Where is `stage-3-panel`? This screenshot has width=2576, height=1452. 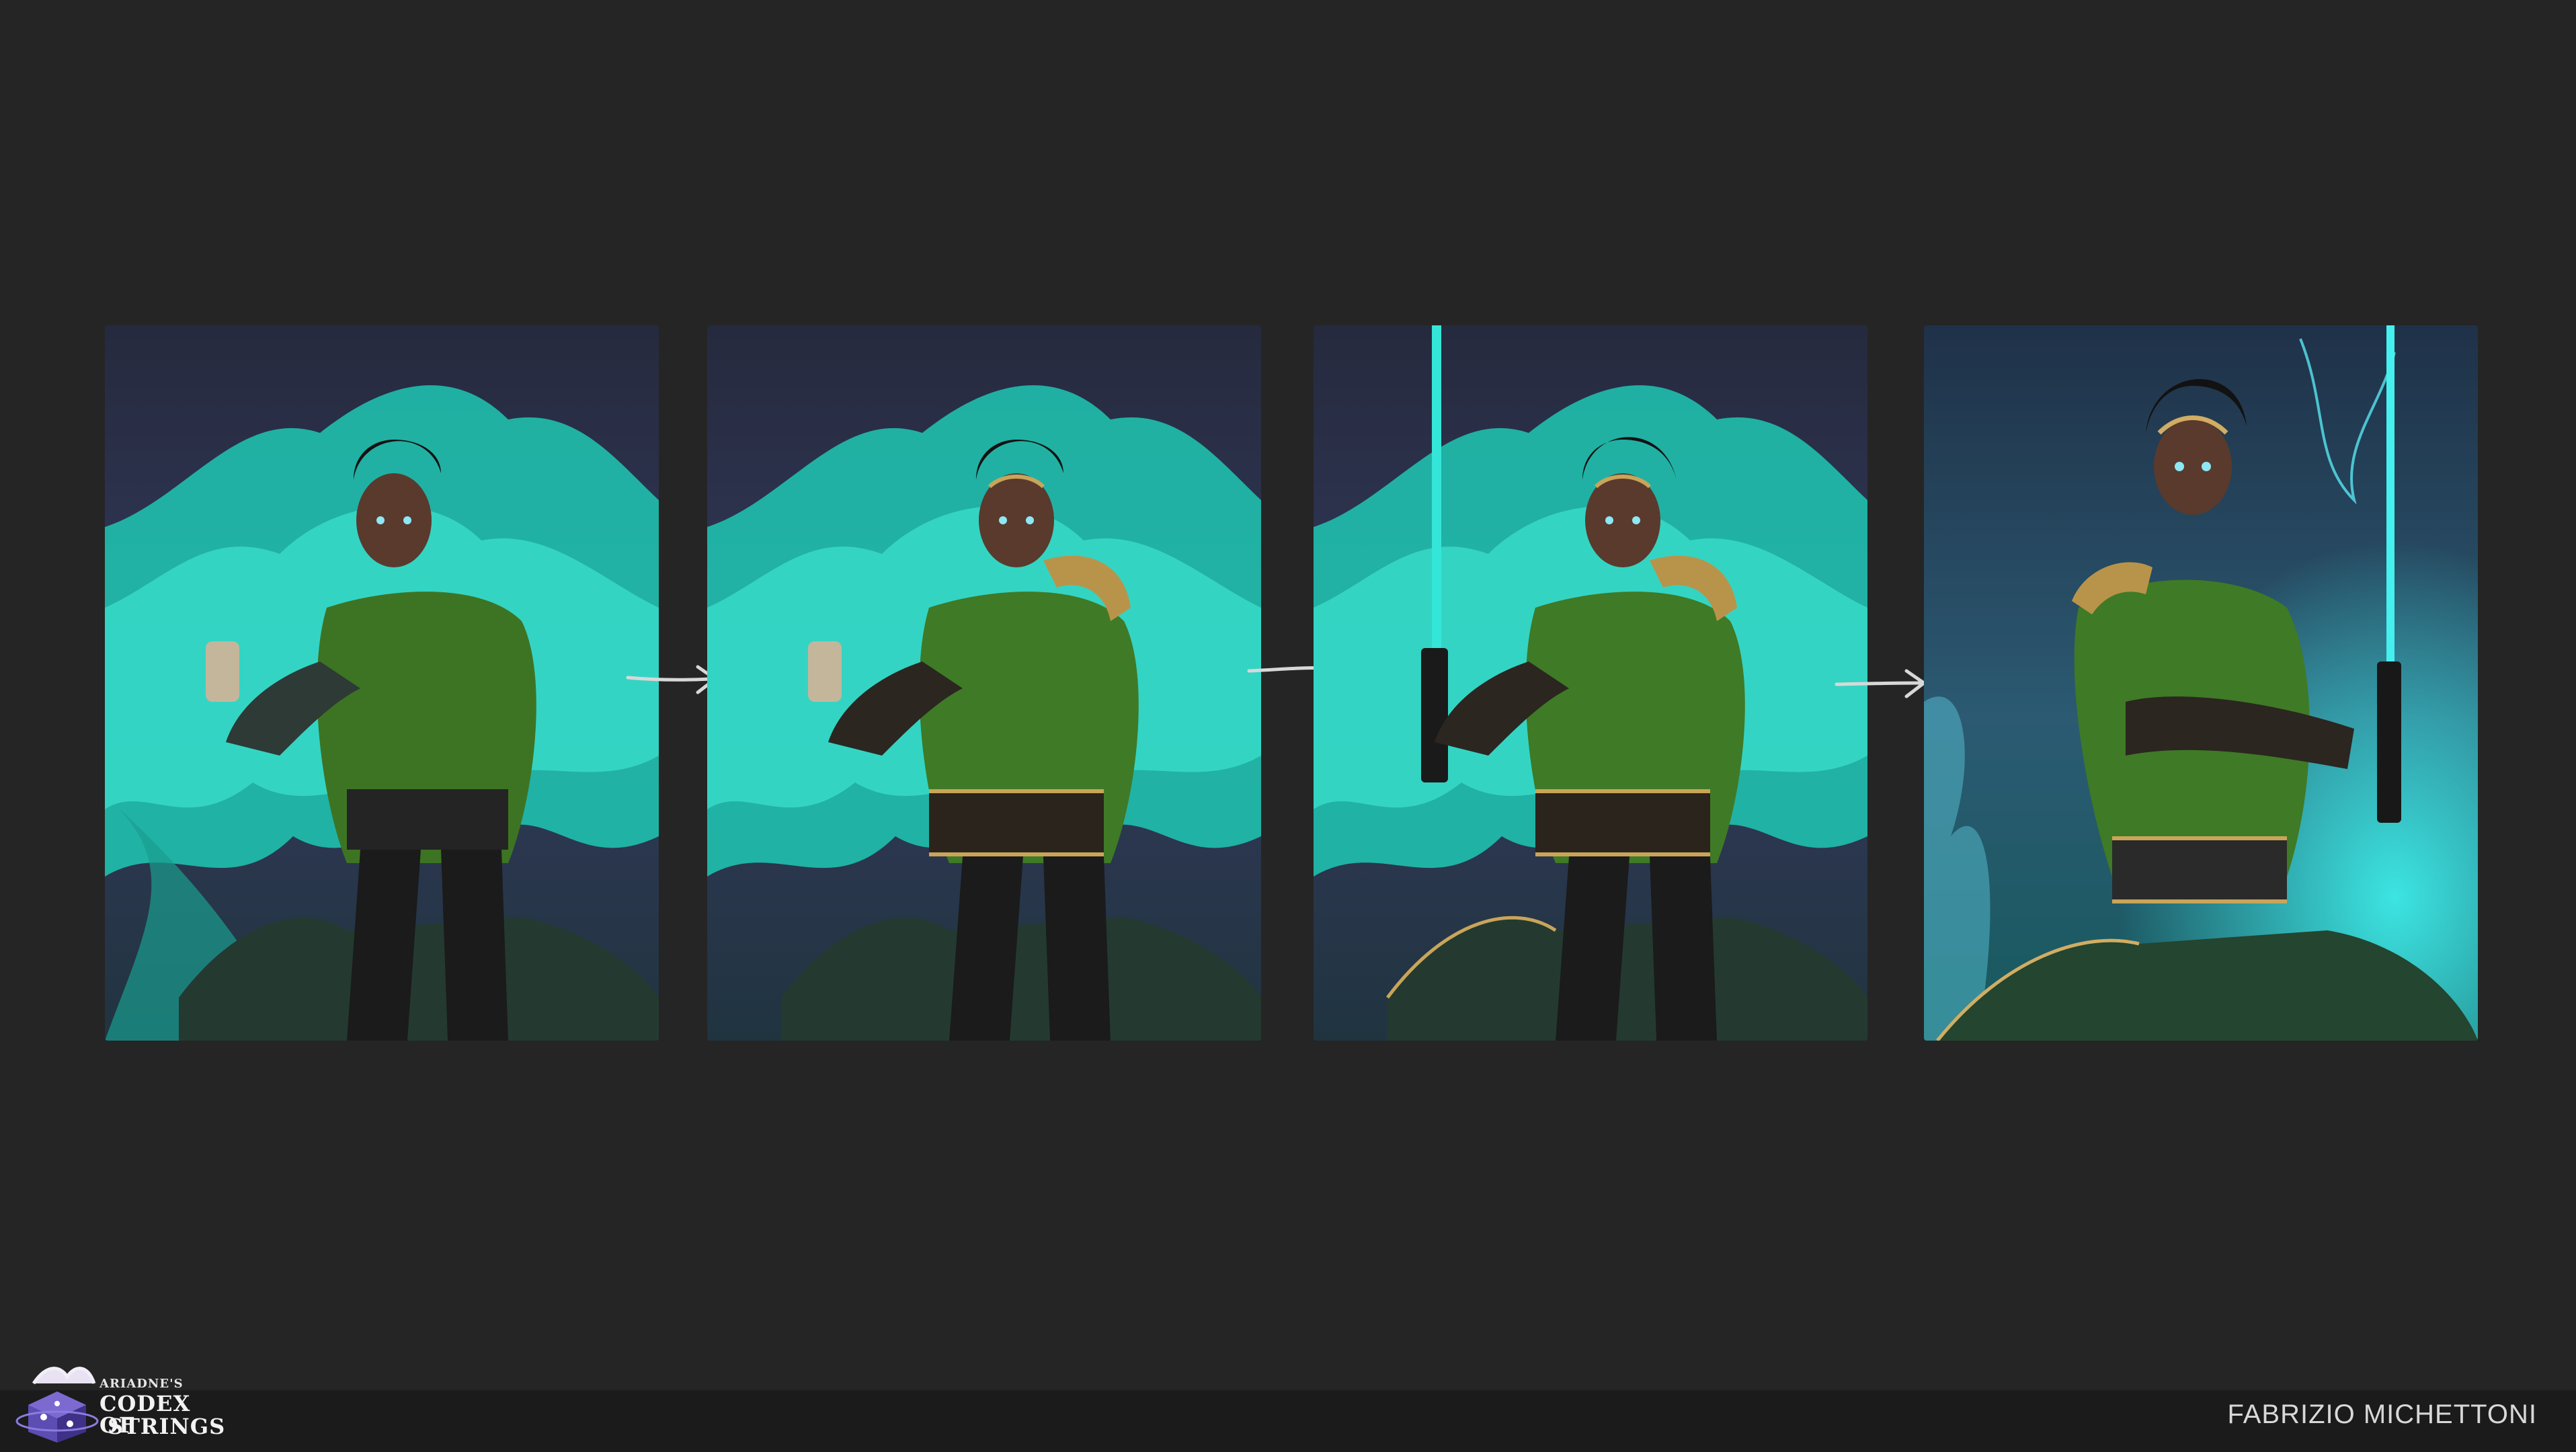 stage-3-panel is located at coordinates (1590, 683).